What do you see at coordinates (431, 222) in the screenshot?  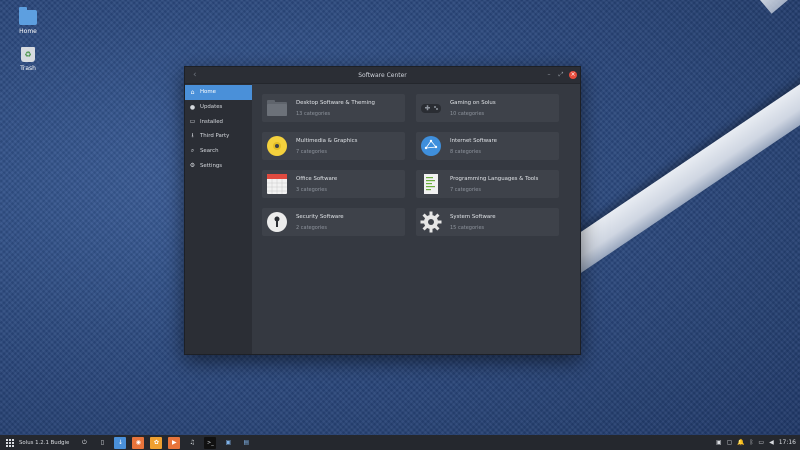 I see `gear-icon` at bounding box center [431, 222].